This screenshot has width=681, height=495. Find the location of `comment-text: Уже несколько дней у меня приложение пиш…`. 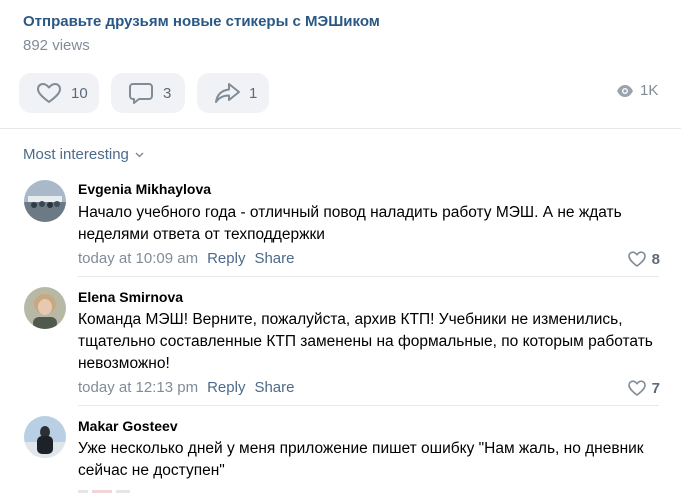

comment-text: Уже несколько дней у меня приложение пиш… is located at coordinates (361, 459).